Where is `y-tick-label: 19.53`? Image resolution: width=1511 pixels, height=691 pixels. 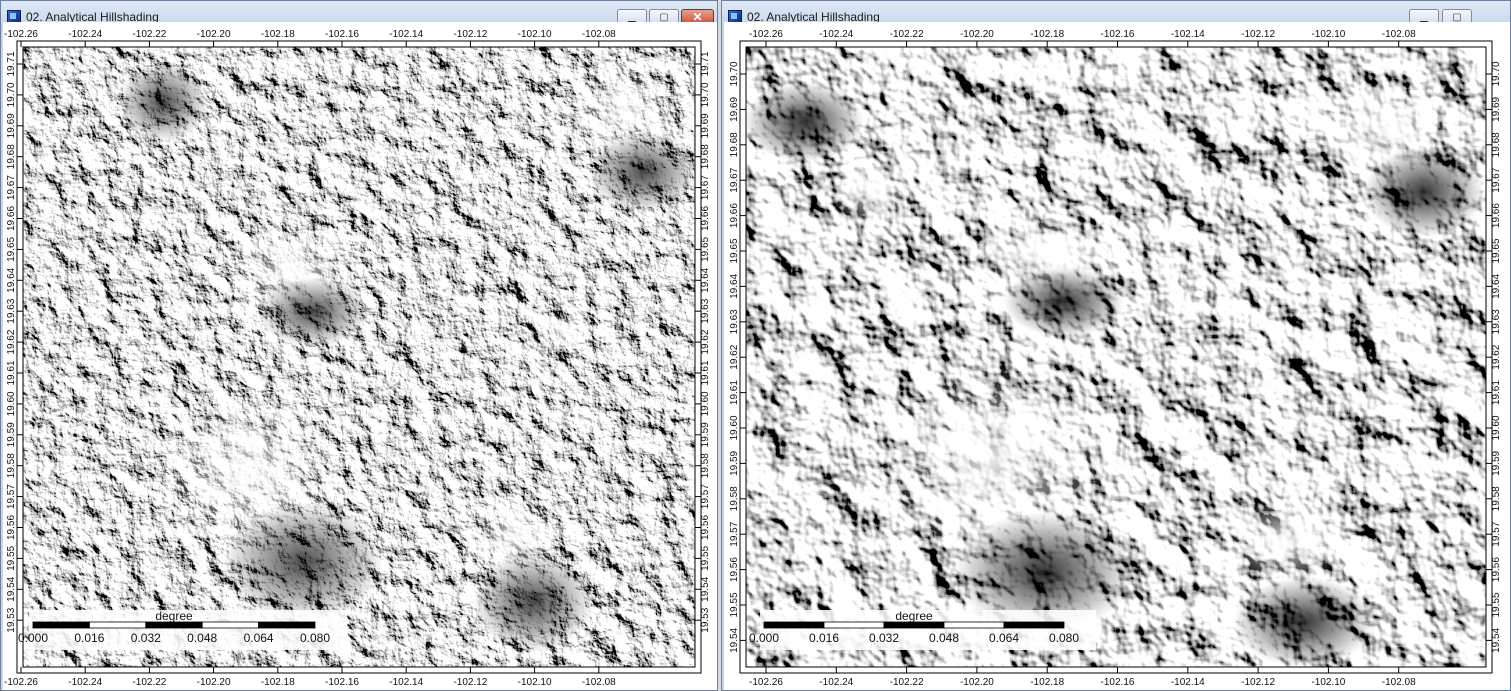 y-tick-label: 19.53 is located at coordinates (705, 619).